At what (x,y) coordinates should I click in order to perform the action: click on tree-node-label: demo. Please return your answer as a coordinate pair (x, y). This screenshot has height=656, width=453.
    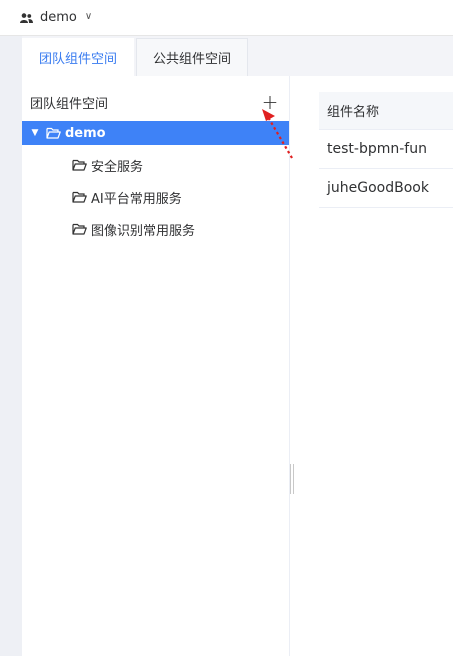
    Looking at the image, I should click on (85, 133).